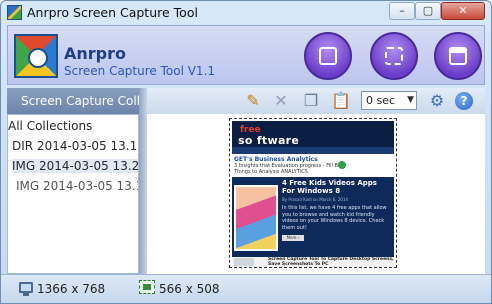 This screenshot has width=492, height=304. Describe the element at coordinates (73, 101) in the screenshot. I see `collection-header: Screen Capture Collection` at that location.